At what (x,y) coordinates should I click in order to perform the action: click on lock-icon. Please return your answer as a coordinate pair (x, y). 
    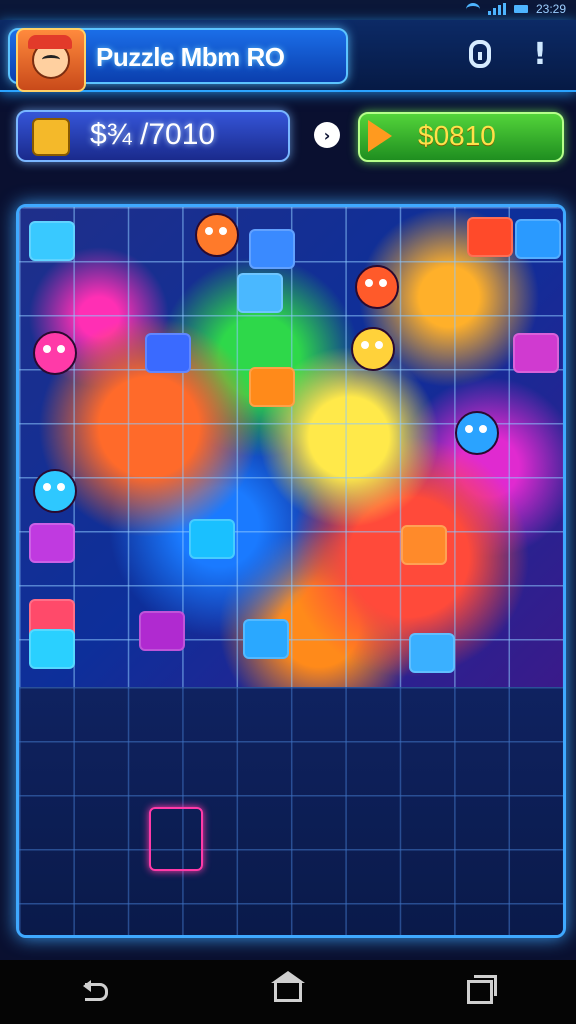
    Looking at the image, I should click on (480, 54).